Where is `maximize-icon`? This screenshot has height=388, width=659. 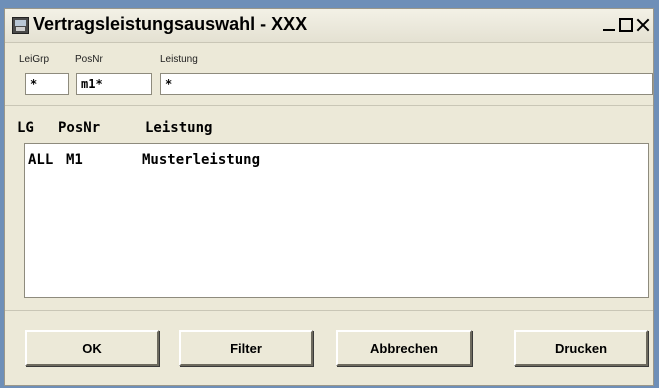 maximize-icon is located at coordinates (626, 25).